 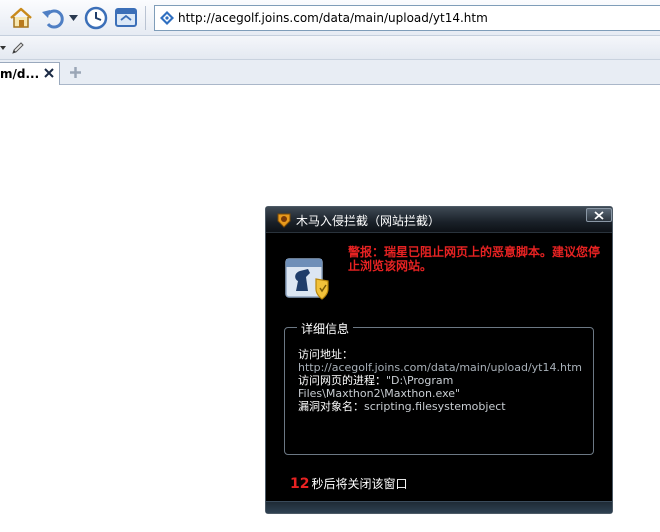 I want to click on clock-icon, so click(x=96, y=18).